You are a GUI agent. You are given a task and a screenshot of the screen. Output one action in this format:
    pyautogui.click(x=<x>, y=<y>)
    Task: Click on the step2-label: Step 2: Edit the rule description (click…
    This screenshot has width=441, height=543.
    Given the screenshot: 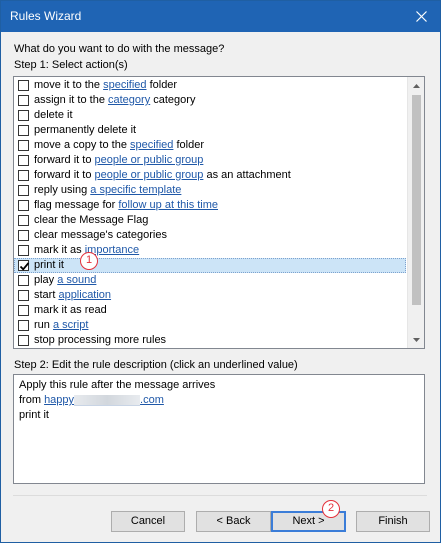 What is the action you would take?
    pyautogui.click(x=156, y=365)
    